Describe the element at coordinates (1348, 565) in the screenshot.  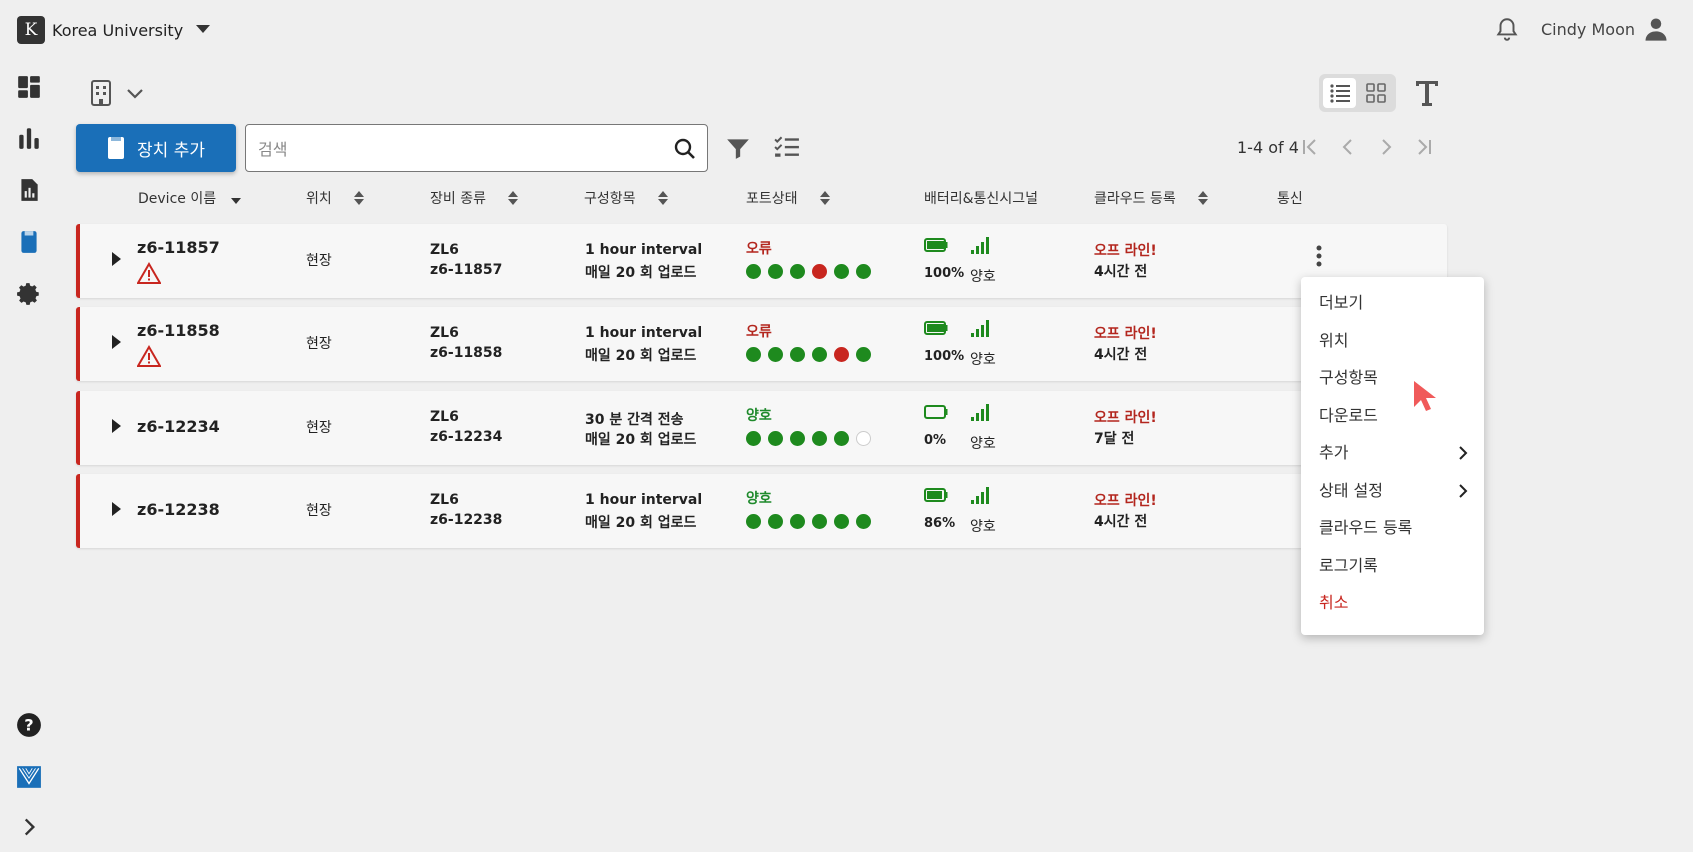
I see `menu-item-label: 로그기록` at that location.